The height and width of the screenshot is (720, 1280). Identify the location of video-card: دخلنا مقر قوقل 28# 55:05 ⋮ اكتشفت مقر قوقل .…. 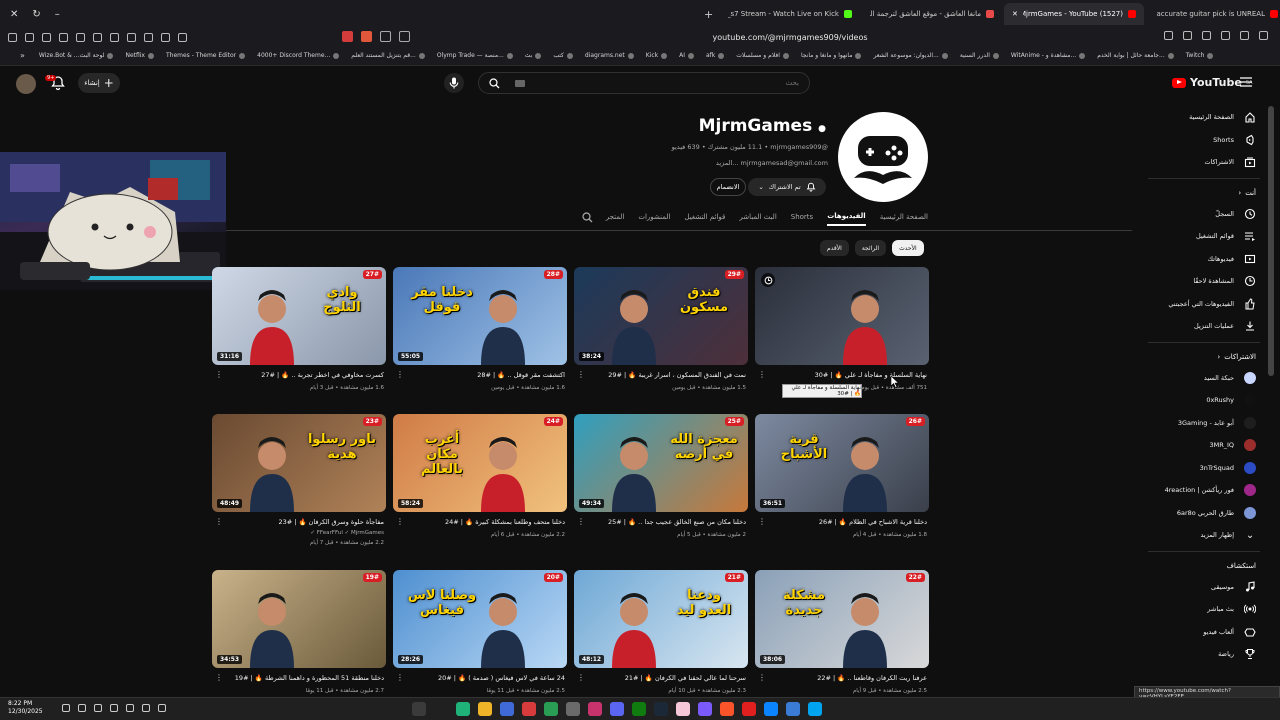
(480, 329).